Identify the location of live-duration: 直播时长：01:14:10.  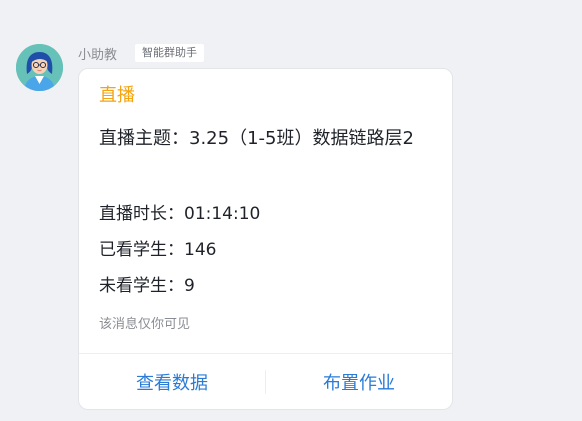
(180, 214).